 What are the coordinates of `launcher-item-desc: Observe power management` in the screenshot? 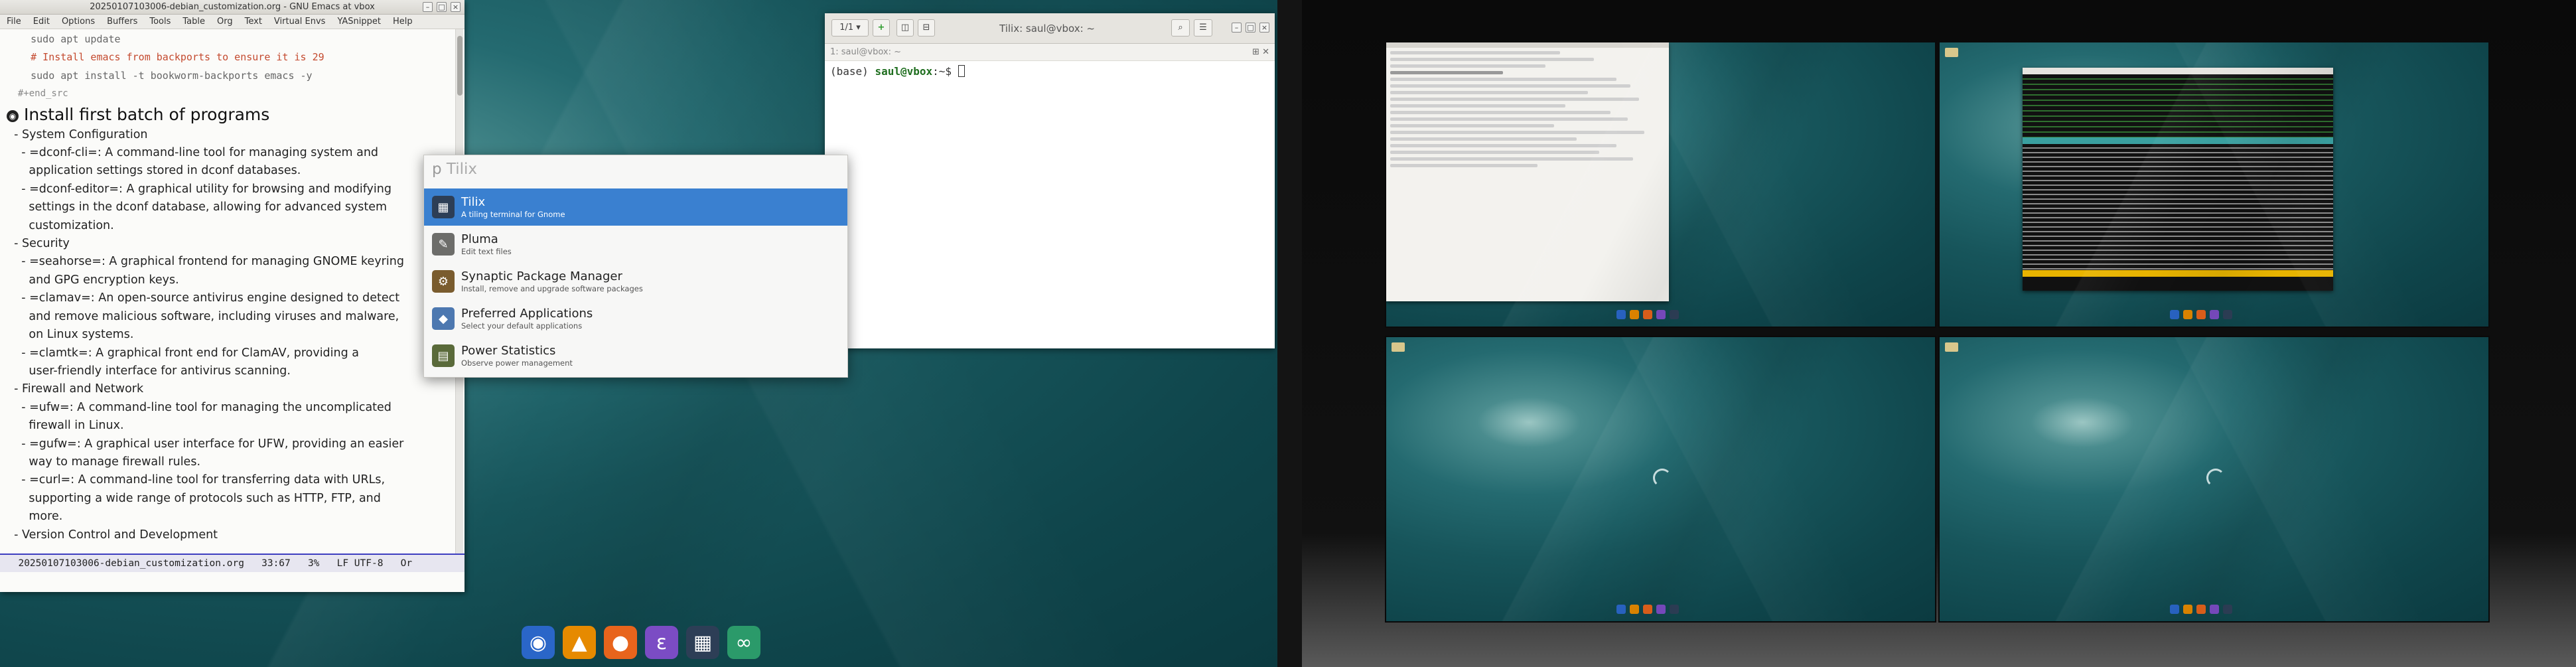 It's located at (517, 363).